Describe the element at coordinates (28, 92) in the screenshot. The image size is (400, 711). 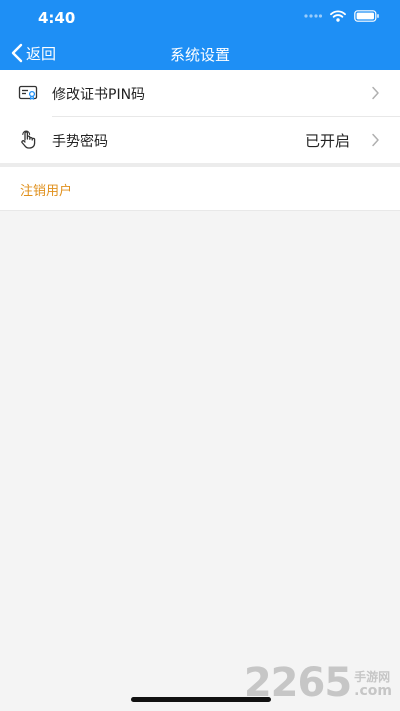
I see `certificate-card-icon` at that location.